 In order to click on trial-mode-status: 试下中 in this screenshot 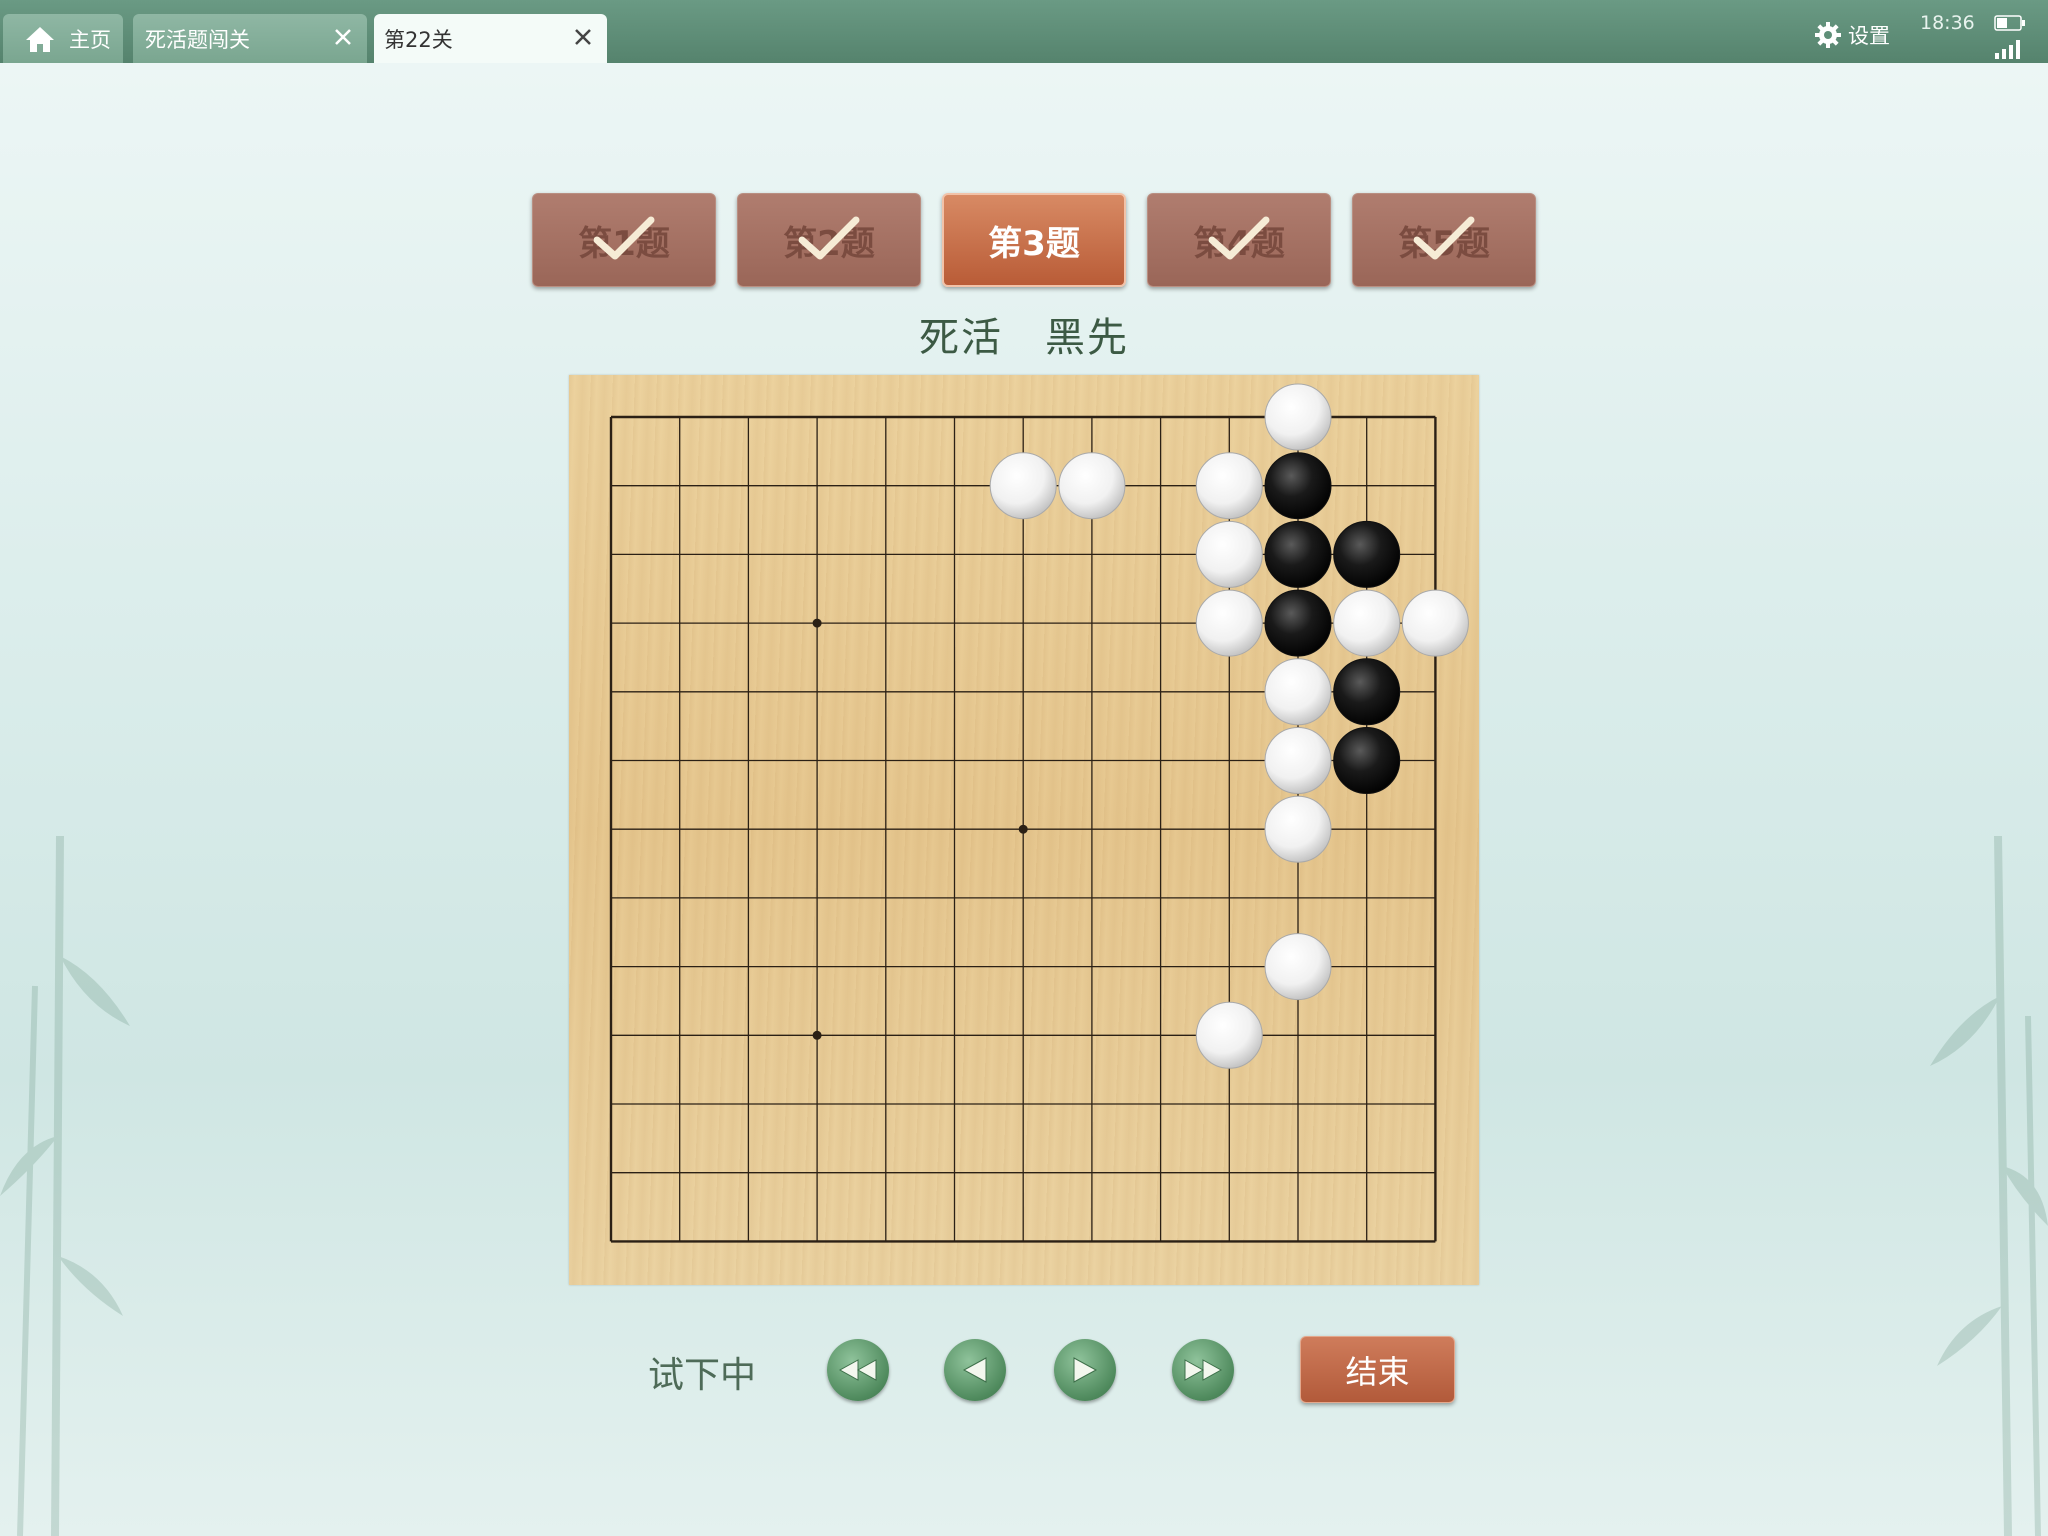, I will do `click(702, 1375)`.